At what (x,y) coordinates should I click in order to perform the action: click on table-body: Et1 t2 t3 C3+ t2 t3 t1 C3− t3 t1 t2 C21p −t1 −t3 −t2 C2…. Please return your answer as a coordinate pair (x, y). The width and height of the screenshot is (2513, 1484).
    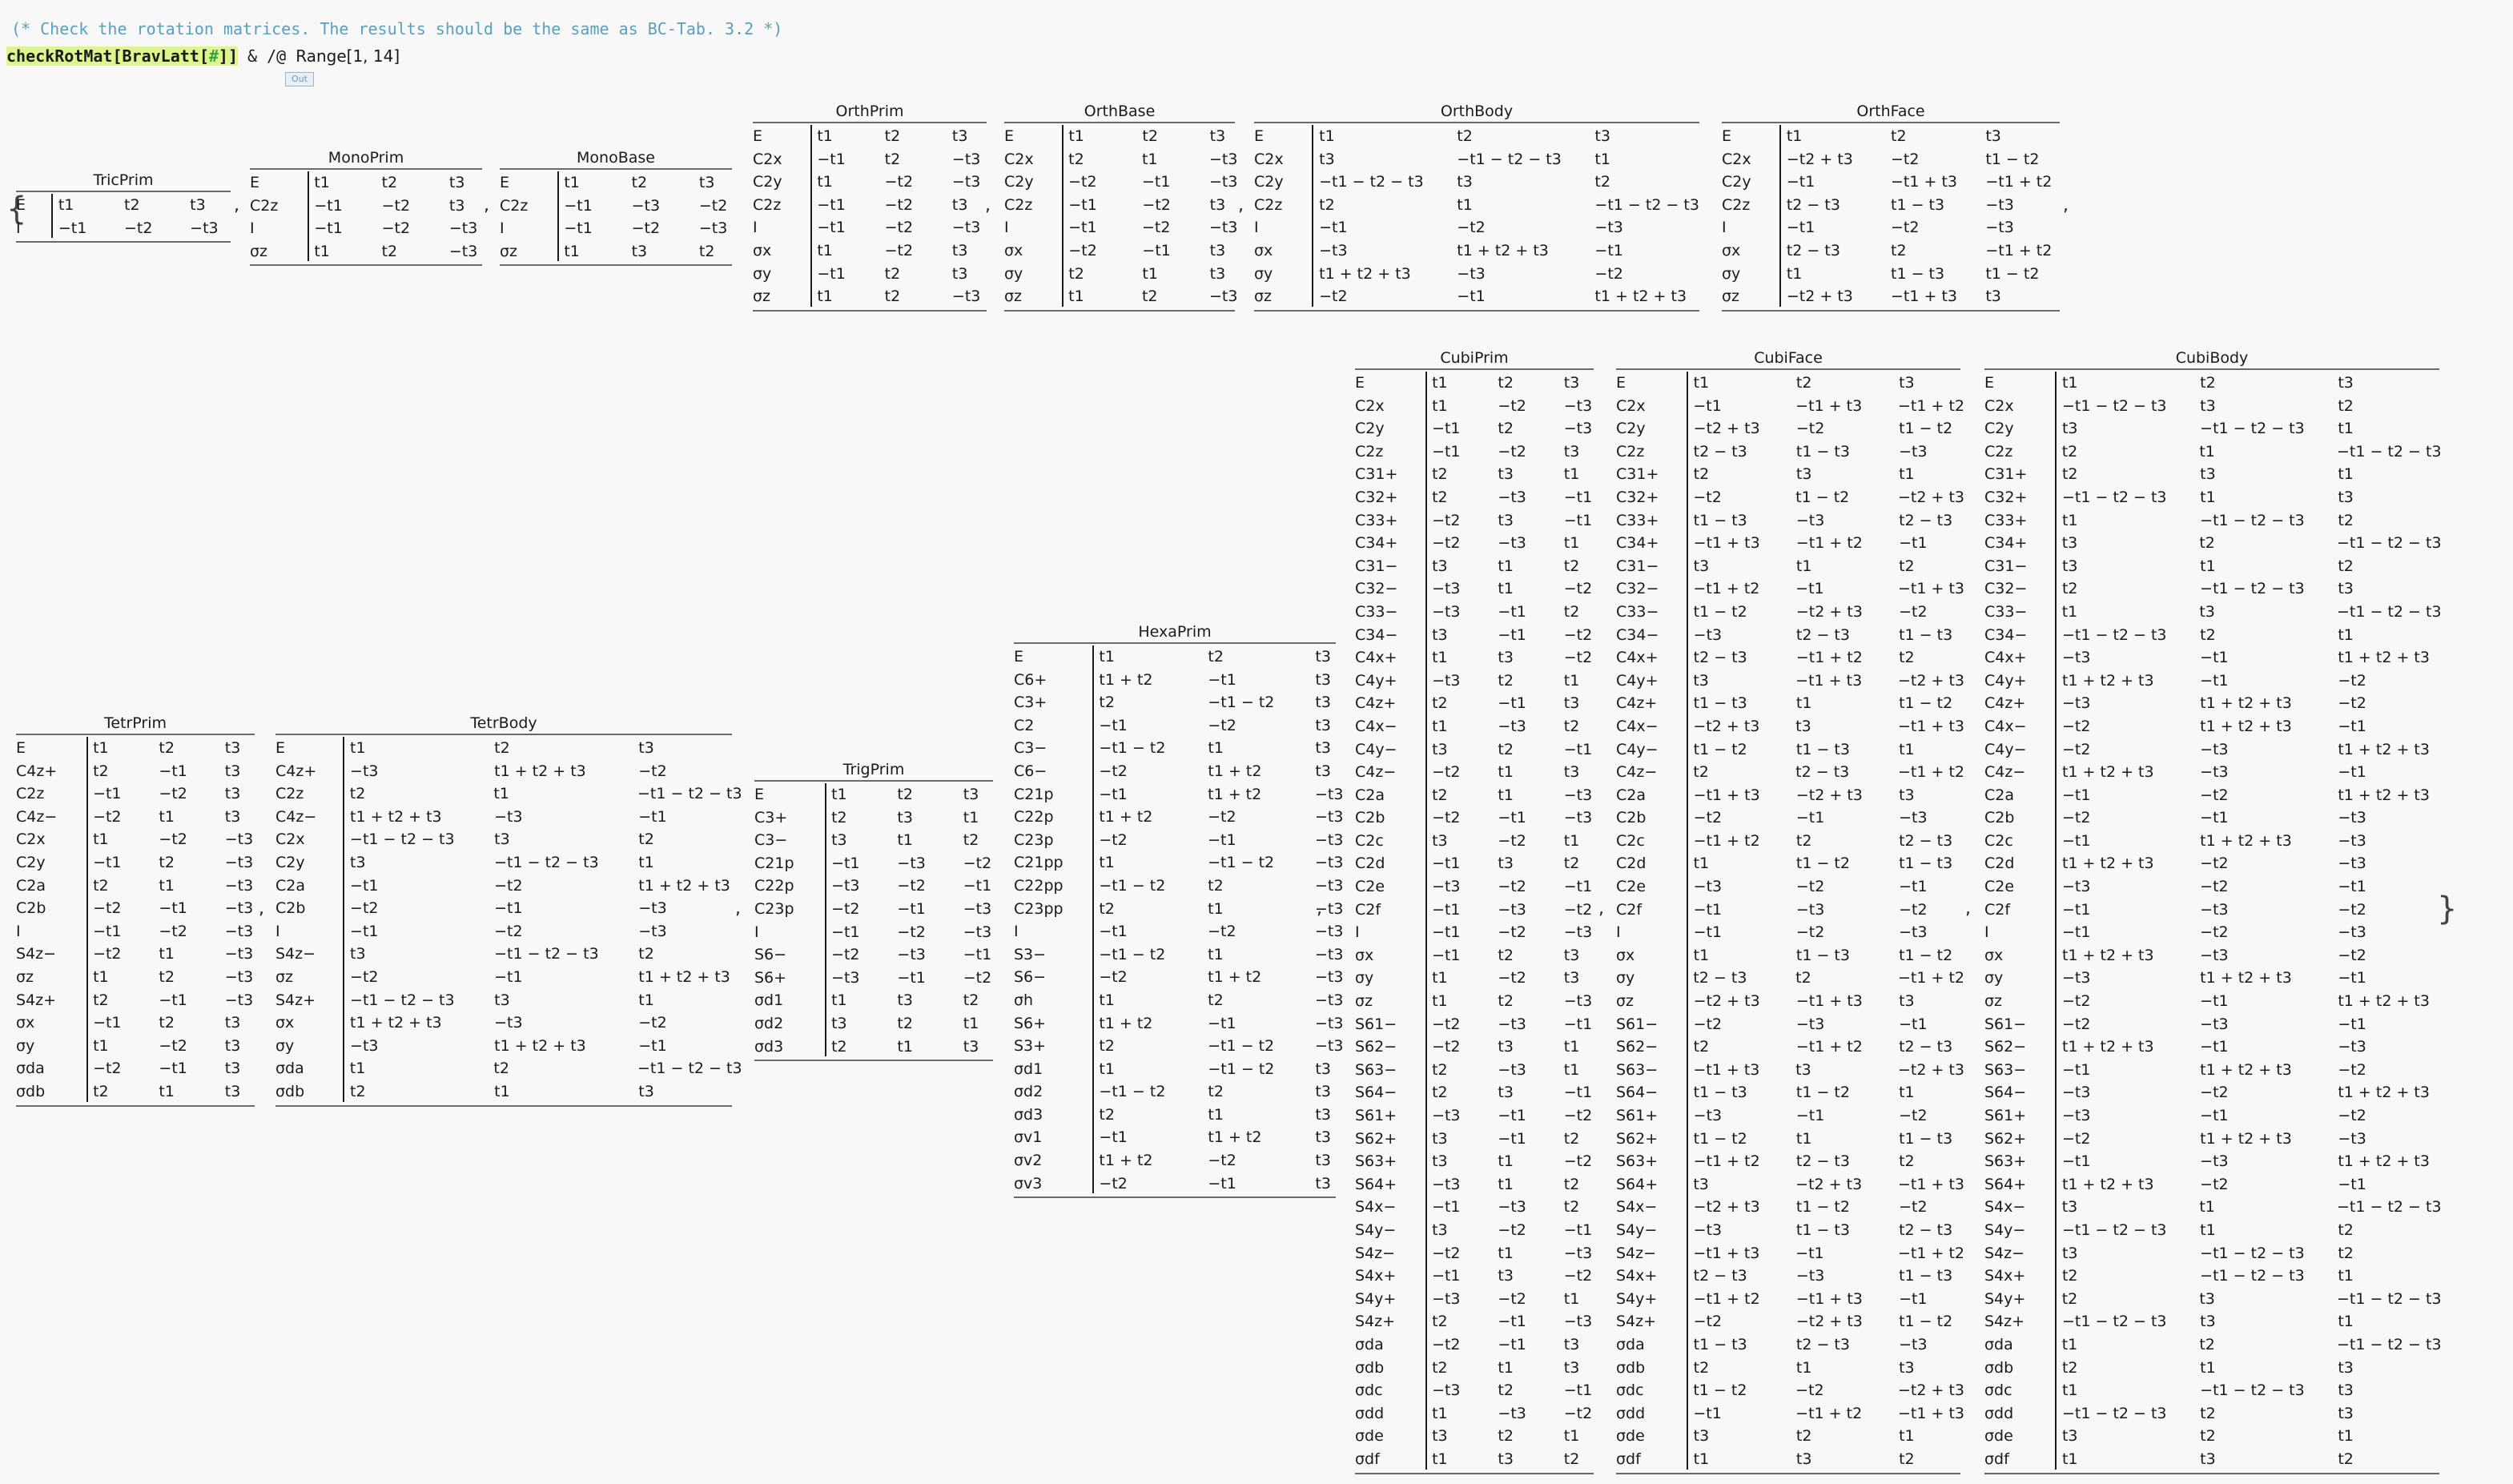
    Looking at the image, I should click on (873, 922).